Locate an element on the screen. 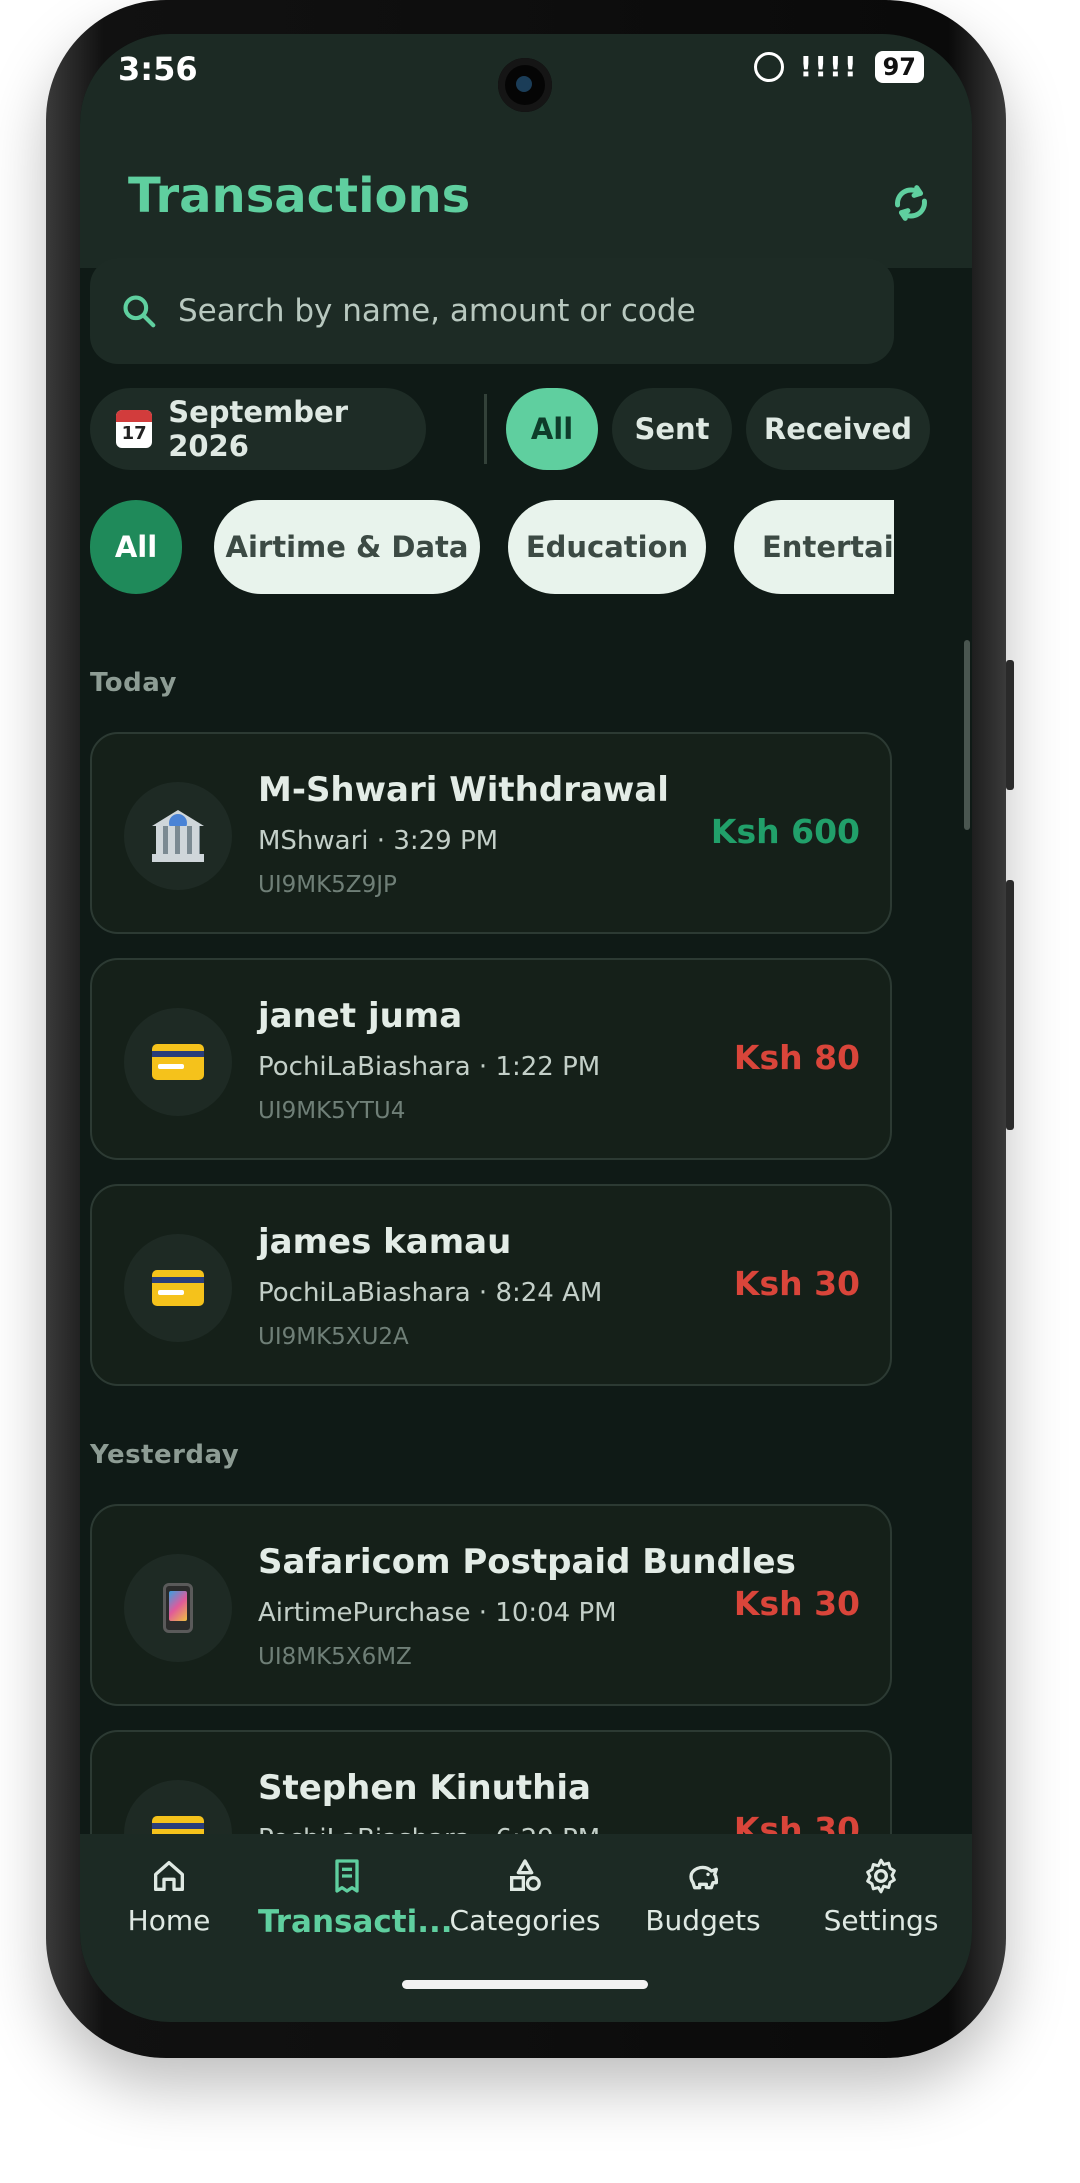  transaction-meta: PochiLaBiashara · 1:22 PM is located at coordinates (429, 1067).